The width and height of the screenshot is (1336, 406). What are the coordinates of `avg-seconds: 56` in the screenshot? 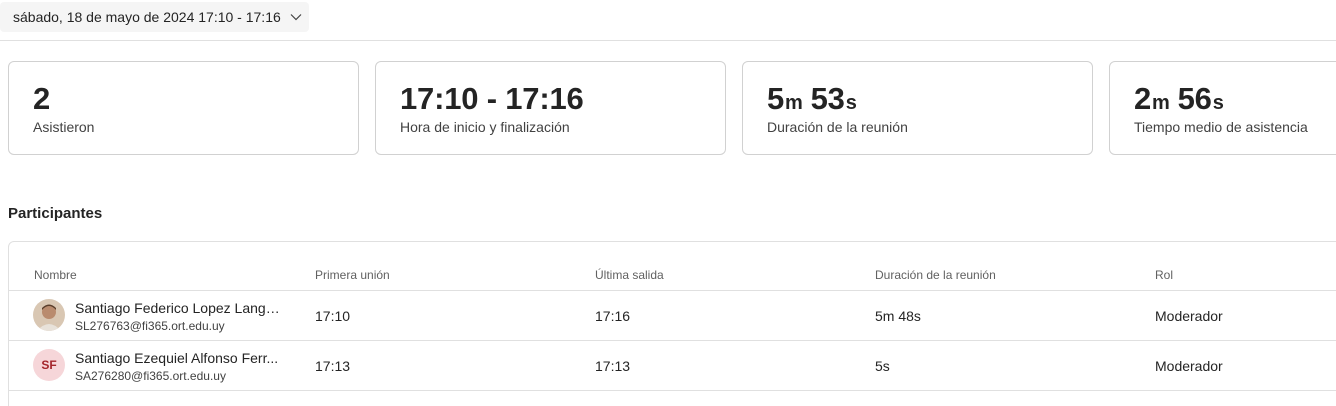 It's located at (1194, 98).